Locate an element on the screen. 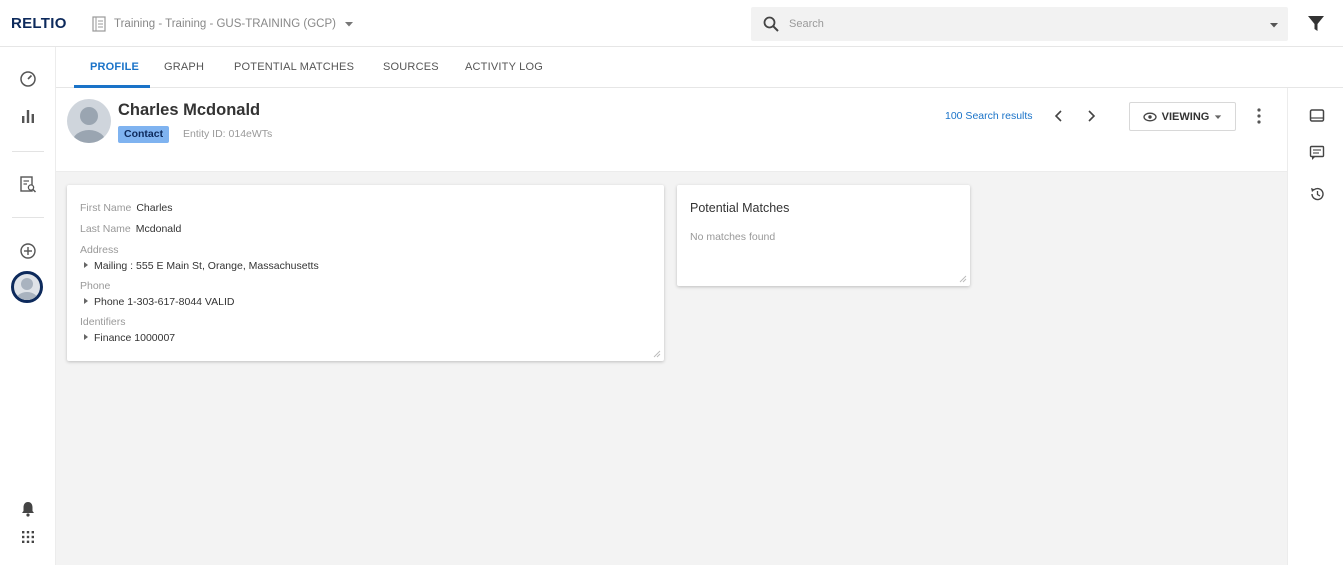 Image resolution: width=1343 pixels, height=565 pixels. search-results-icon is located at coordinates (28, 184).